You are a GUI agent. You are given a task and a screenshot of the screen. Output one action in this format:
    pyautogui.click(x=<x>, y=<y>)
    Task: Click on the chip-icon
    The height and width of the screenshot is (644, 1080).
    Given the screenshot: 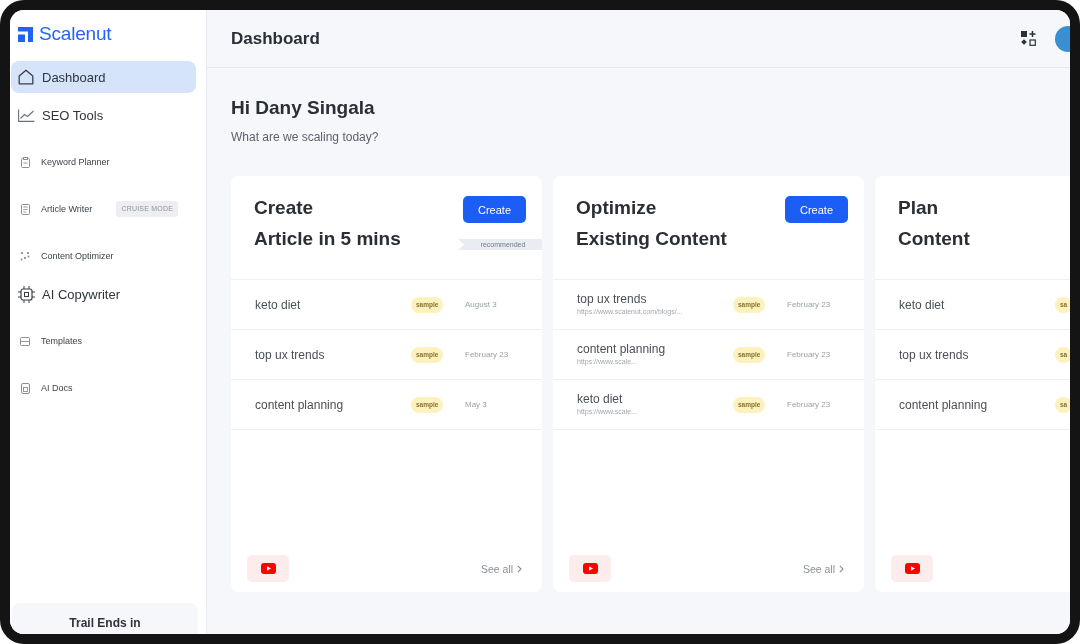 What is the action you would take?
    pyautogui.click(x=26, y=294)
    